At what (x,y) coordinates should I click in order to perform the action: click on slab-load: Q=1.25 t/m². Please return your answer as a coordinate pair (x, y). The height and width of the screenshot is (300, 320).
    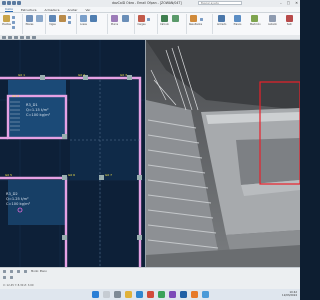
    Looking at the image, I should click on (17, 199).